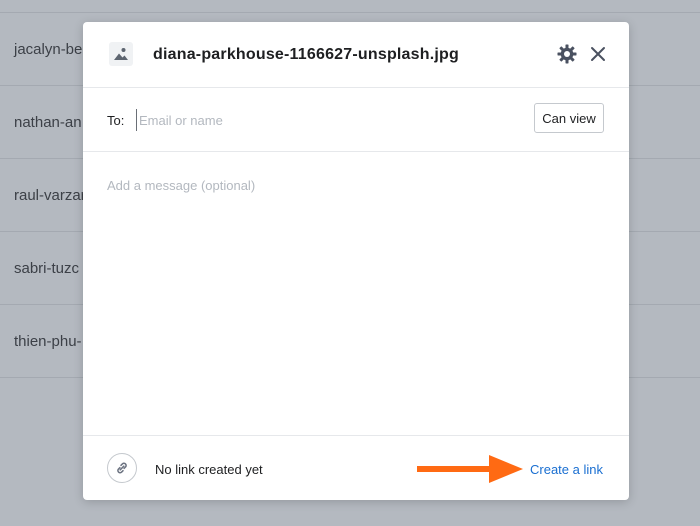 This screenshot has height=526, width=700. Describe the element at coordinates (569, 118) in the screenshot. I see `permission-button: Can view` at that location.